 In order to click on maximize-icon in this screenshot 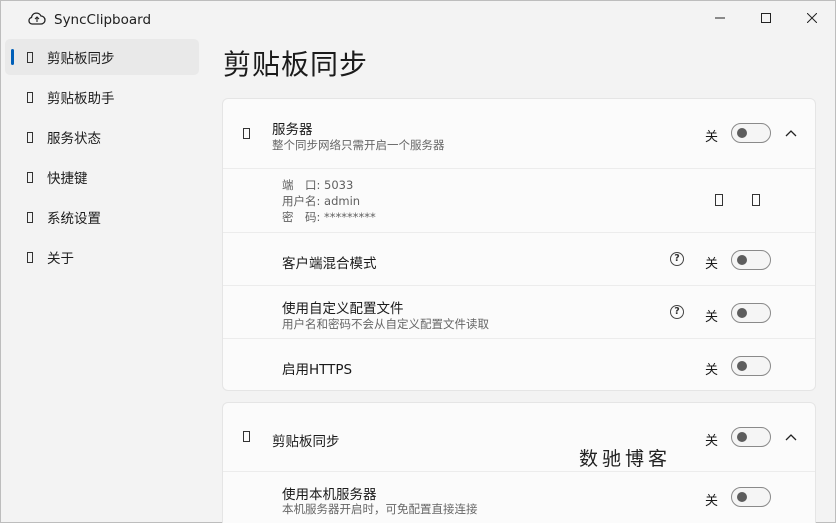, I will do `click(766, 18)`.